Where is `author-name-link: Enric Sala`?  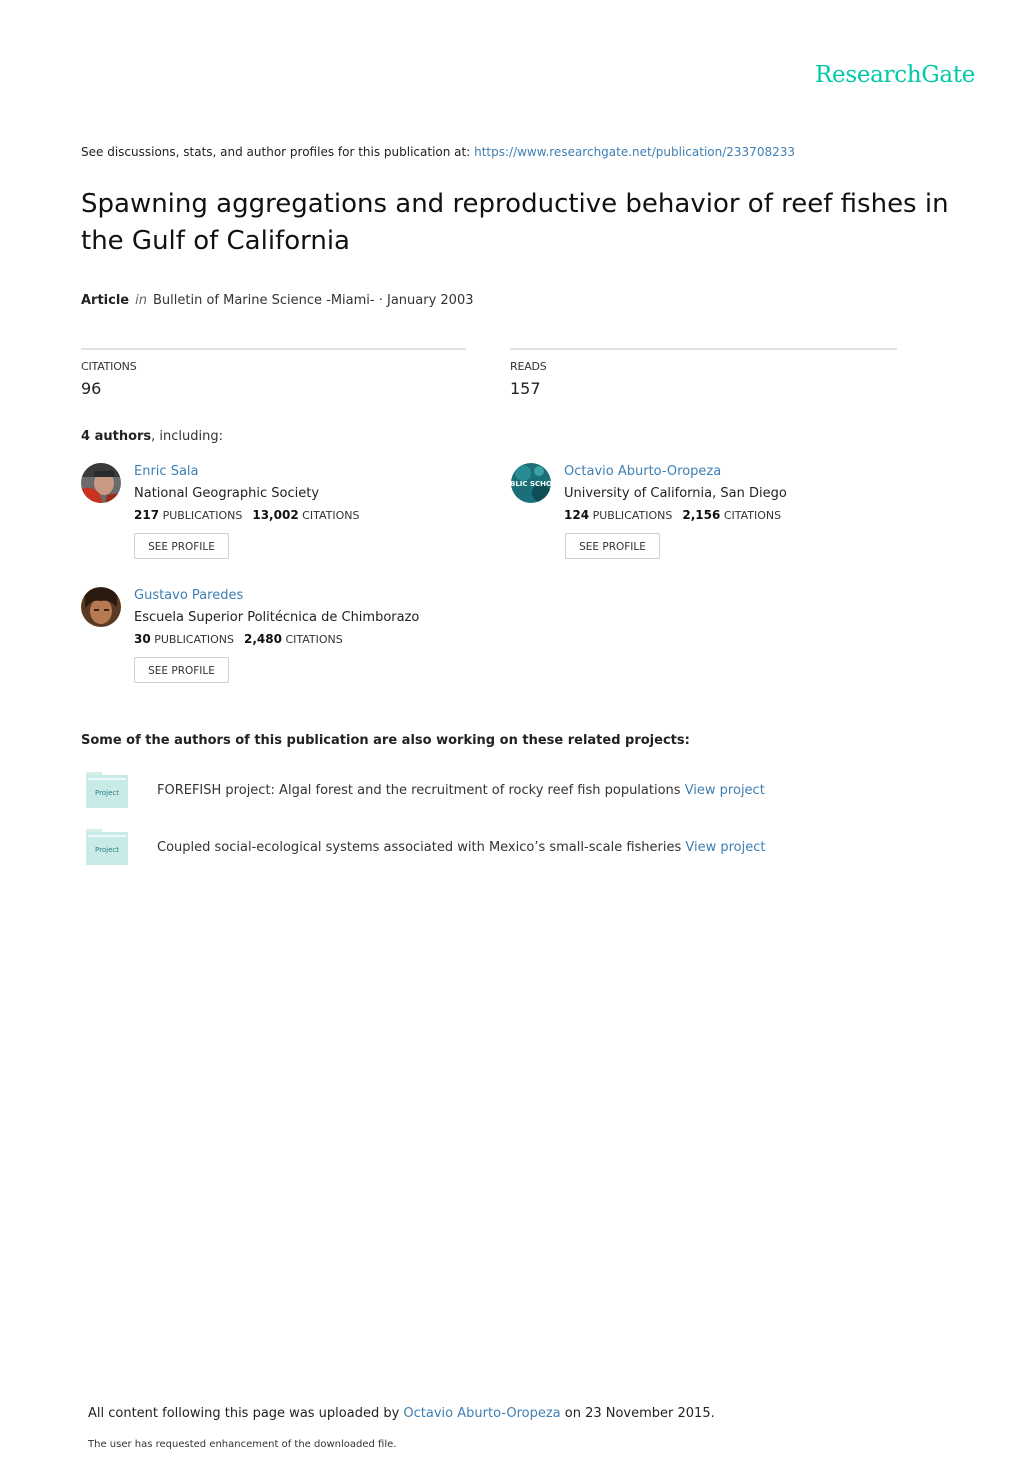
author-name-link: Enric Sala is located at coordinates (166, 471).